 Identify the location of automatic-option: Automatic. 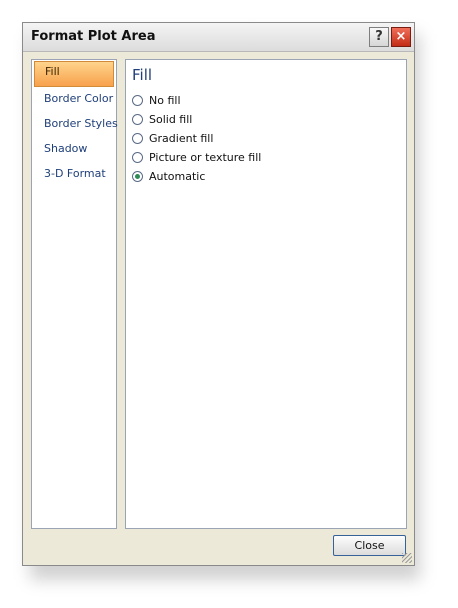
(168, 176).